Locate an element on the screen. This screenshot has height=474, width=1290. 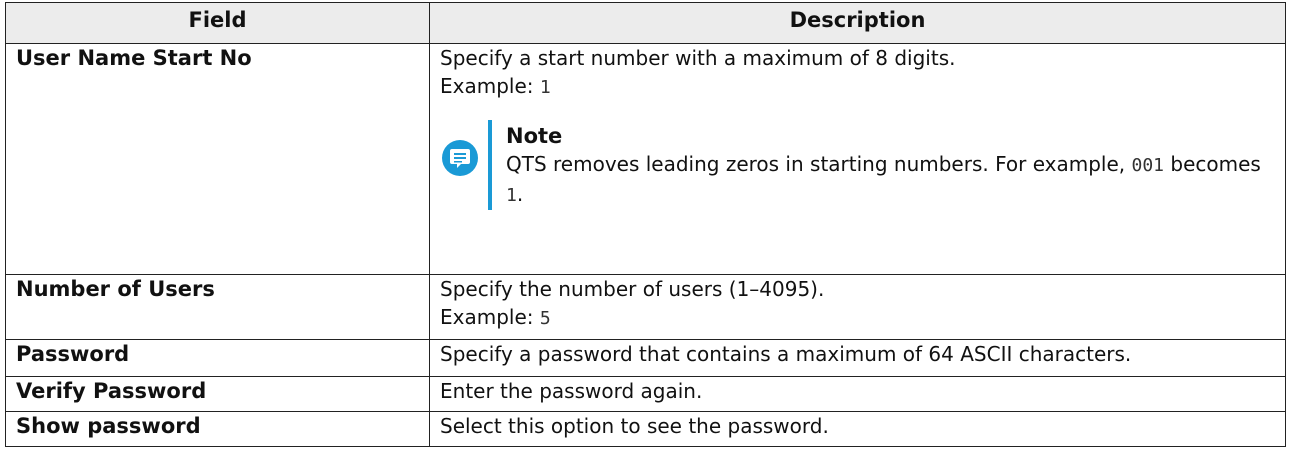
example-line: Example: 1 is located at coordinates (857, 87).